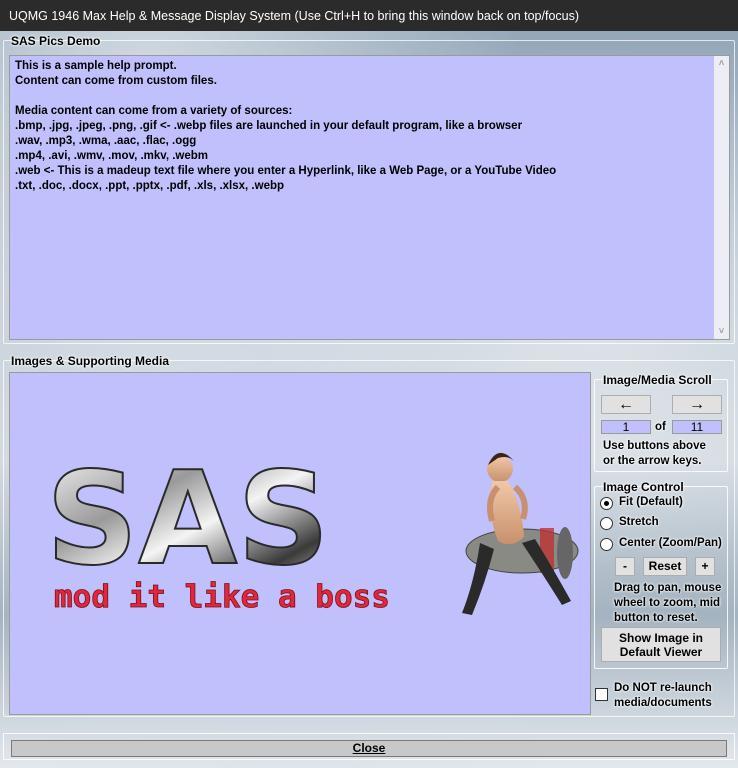 The height and width of the screenshot is (768, 738). I want to click on sas-logo-text: SAS, so click(187, 519).